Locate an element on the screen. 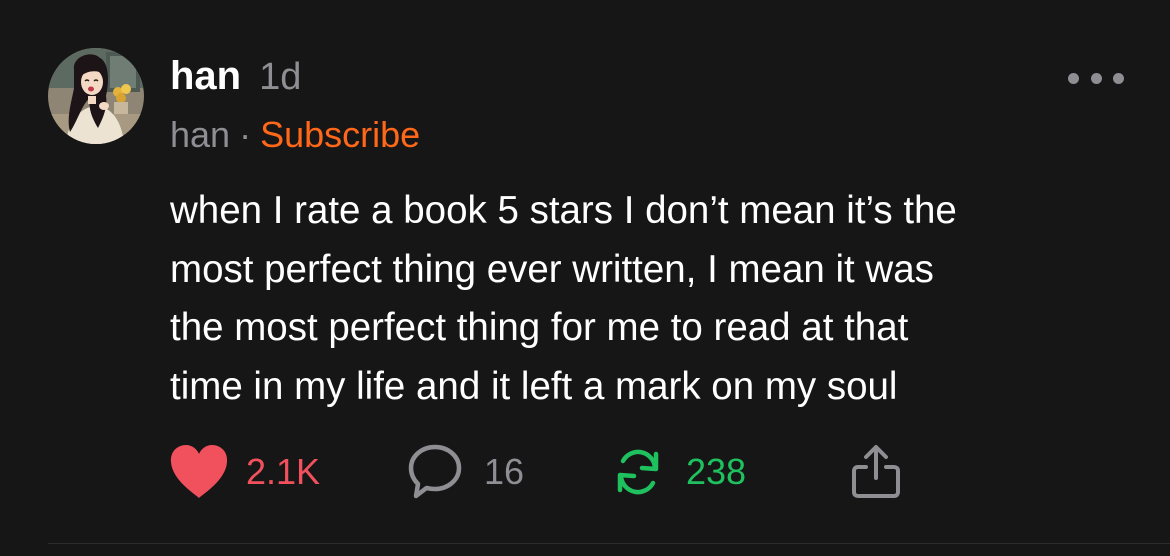  author-name: han is located at coordinates (205, 76).